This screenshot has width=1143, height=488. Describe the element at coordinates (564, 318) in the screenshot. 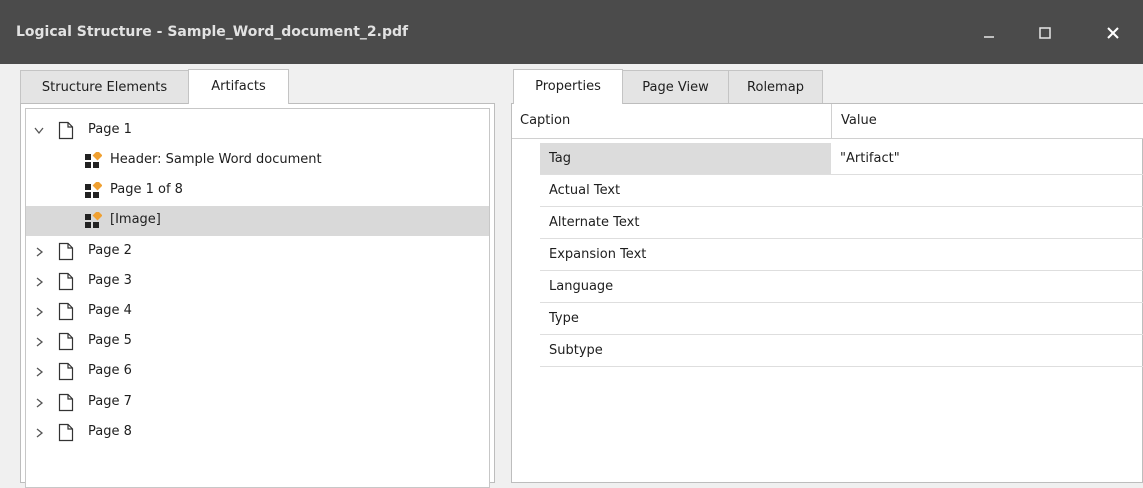

I see `property-name: Type` at that location.